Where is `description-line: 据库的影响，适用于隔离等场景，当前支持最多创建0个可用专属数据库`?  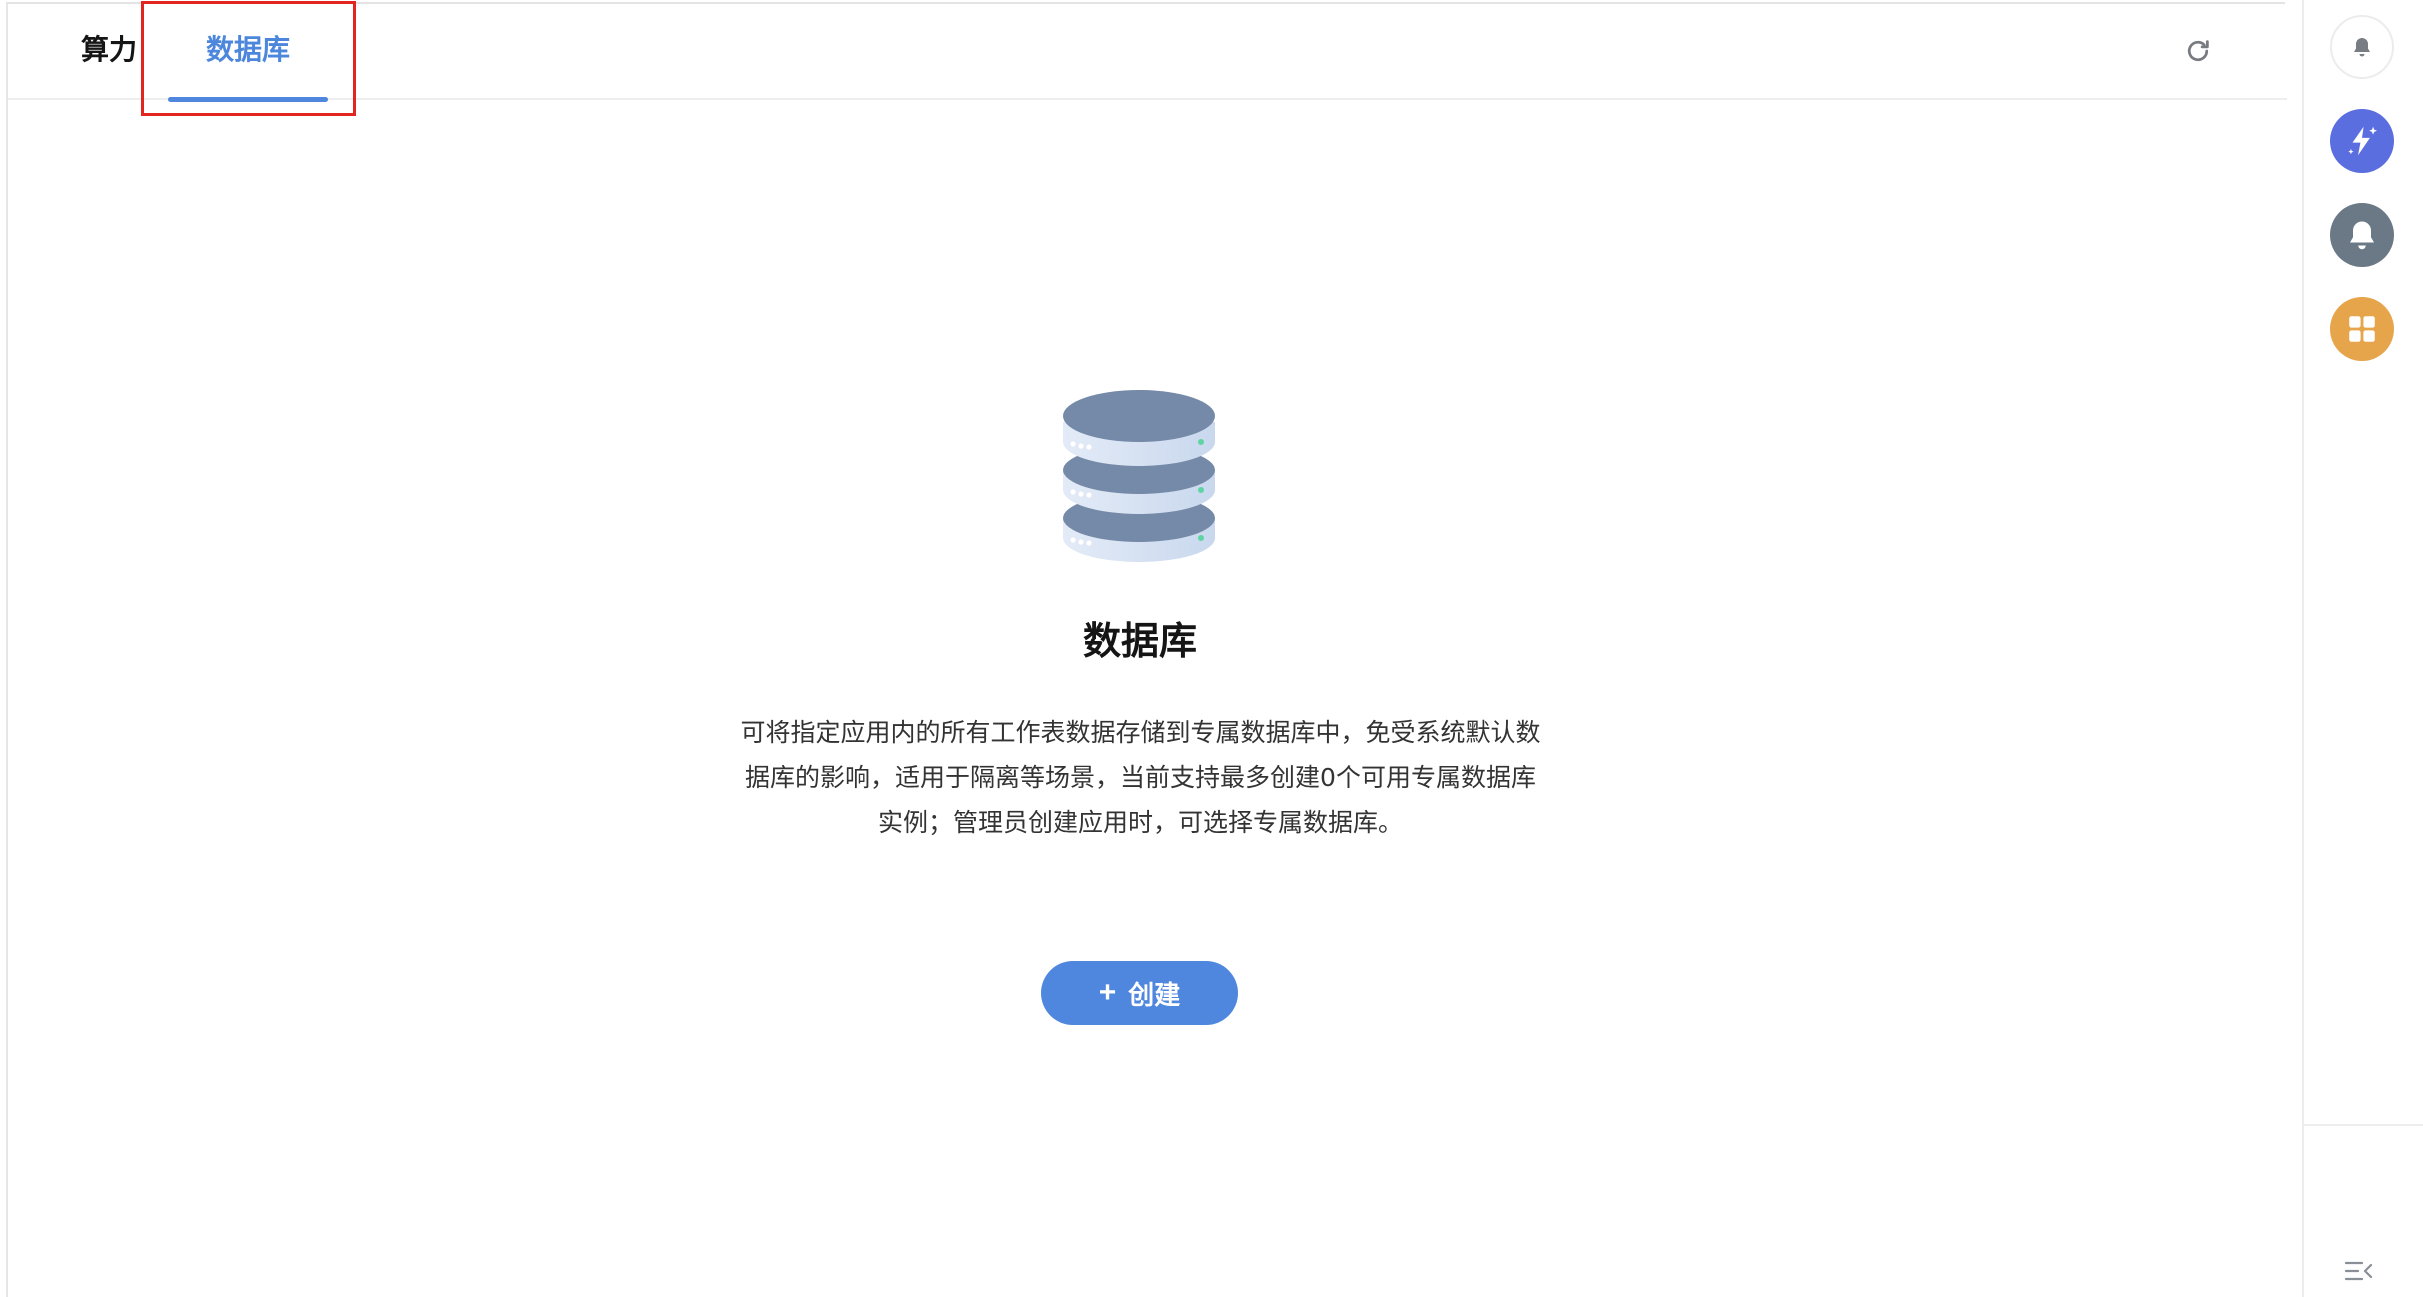
description-line: 据库的影响，适用于隔离等场景，当前支持最多创建0个可用专属数据库 is located at coordinates (1140, 777).